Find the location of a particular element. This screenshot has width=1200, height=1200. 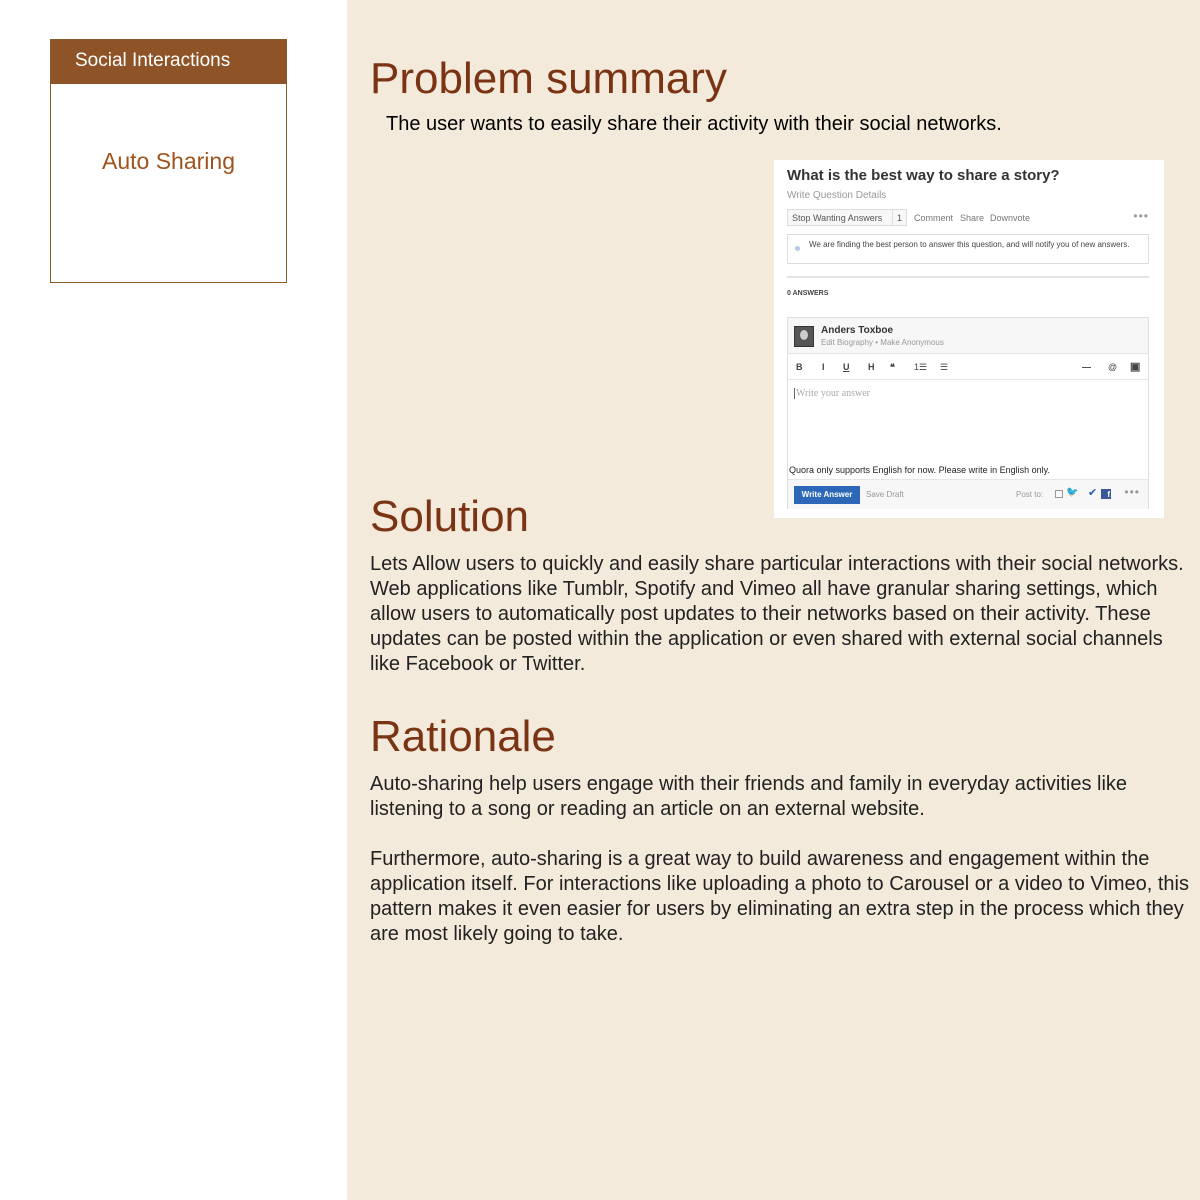

card-item-auto-sharing: Auto Sharing is located at coordinates (168, 129).